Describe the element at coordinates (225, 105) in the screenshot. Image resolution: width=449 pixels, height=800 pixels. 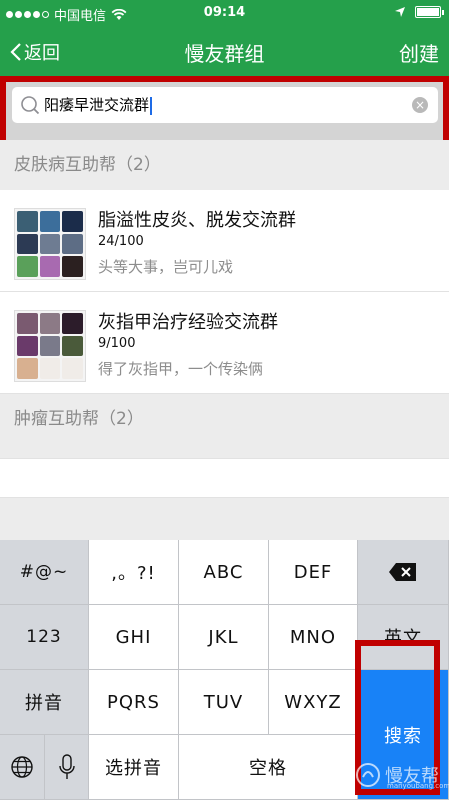
I see `search-input: 阳痿早泄交流群 ×` at that location.